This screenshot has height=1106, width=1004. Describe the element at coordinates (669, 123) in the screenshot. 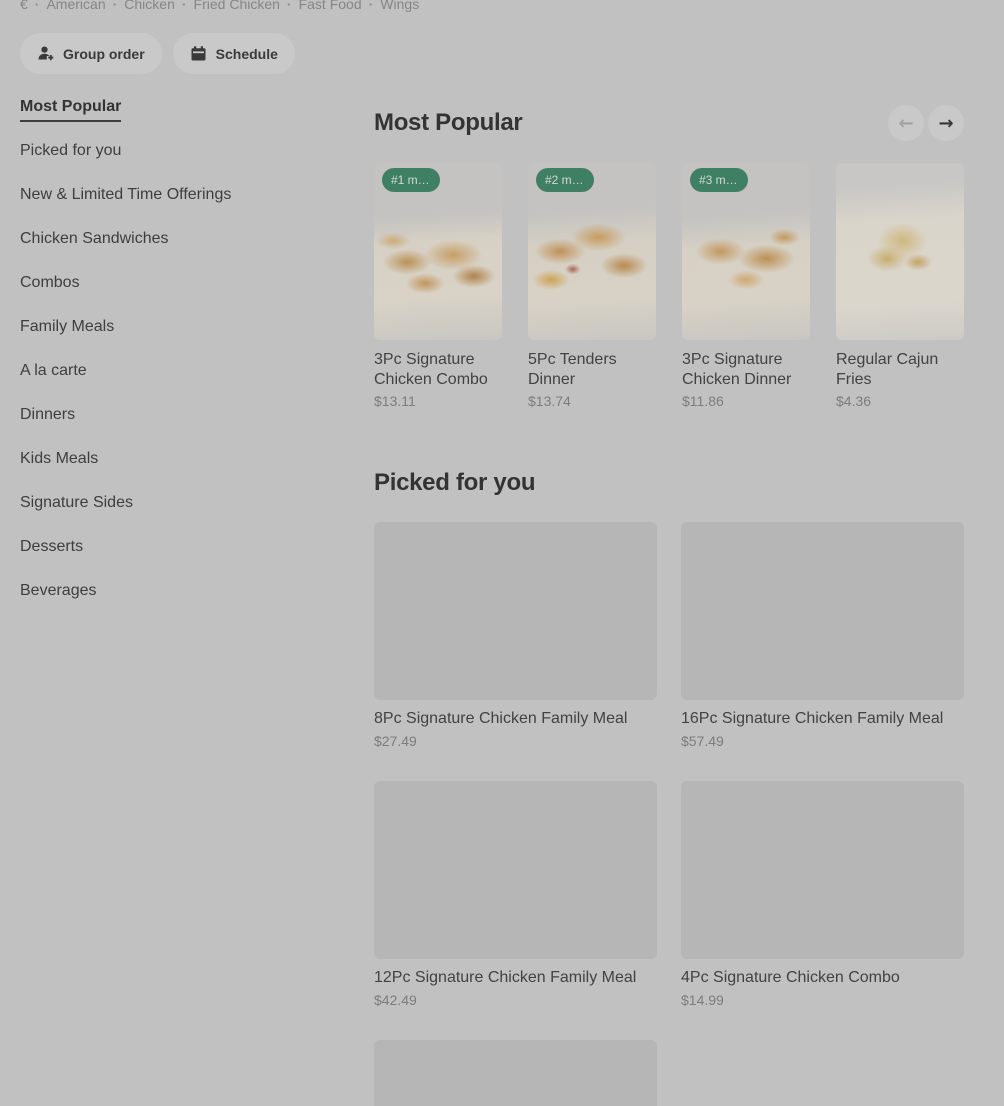

I see `most-popular-header: Most Popular ← →` at that location.